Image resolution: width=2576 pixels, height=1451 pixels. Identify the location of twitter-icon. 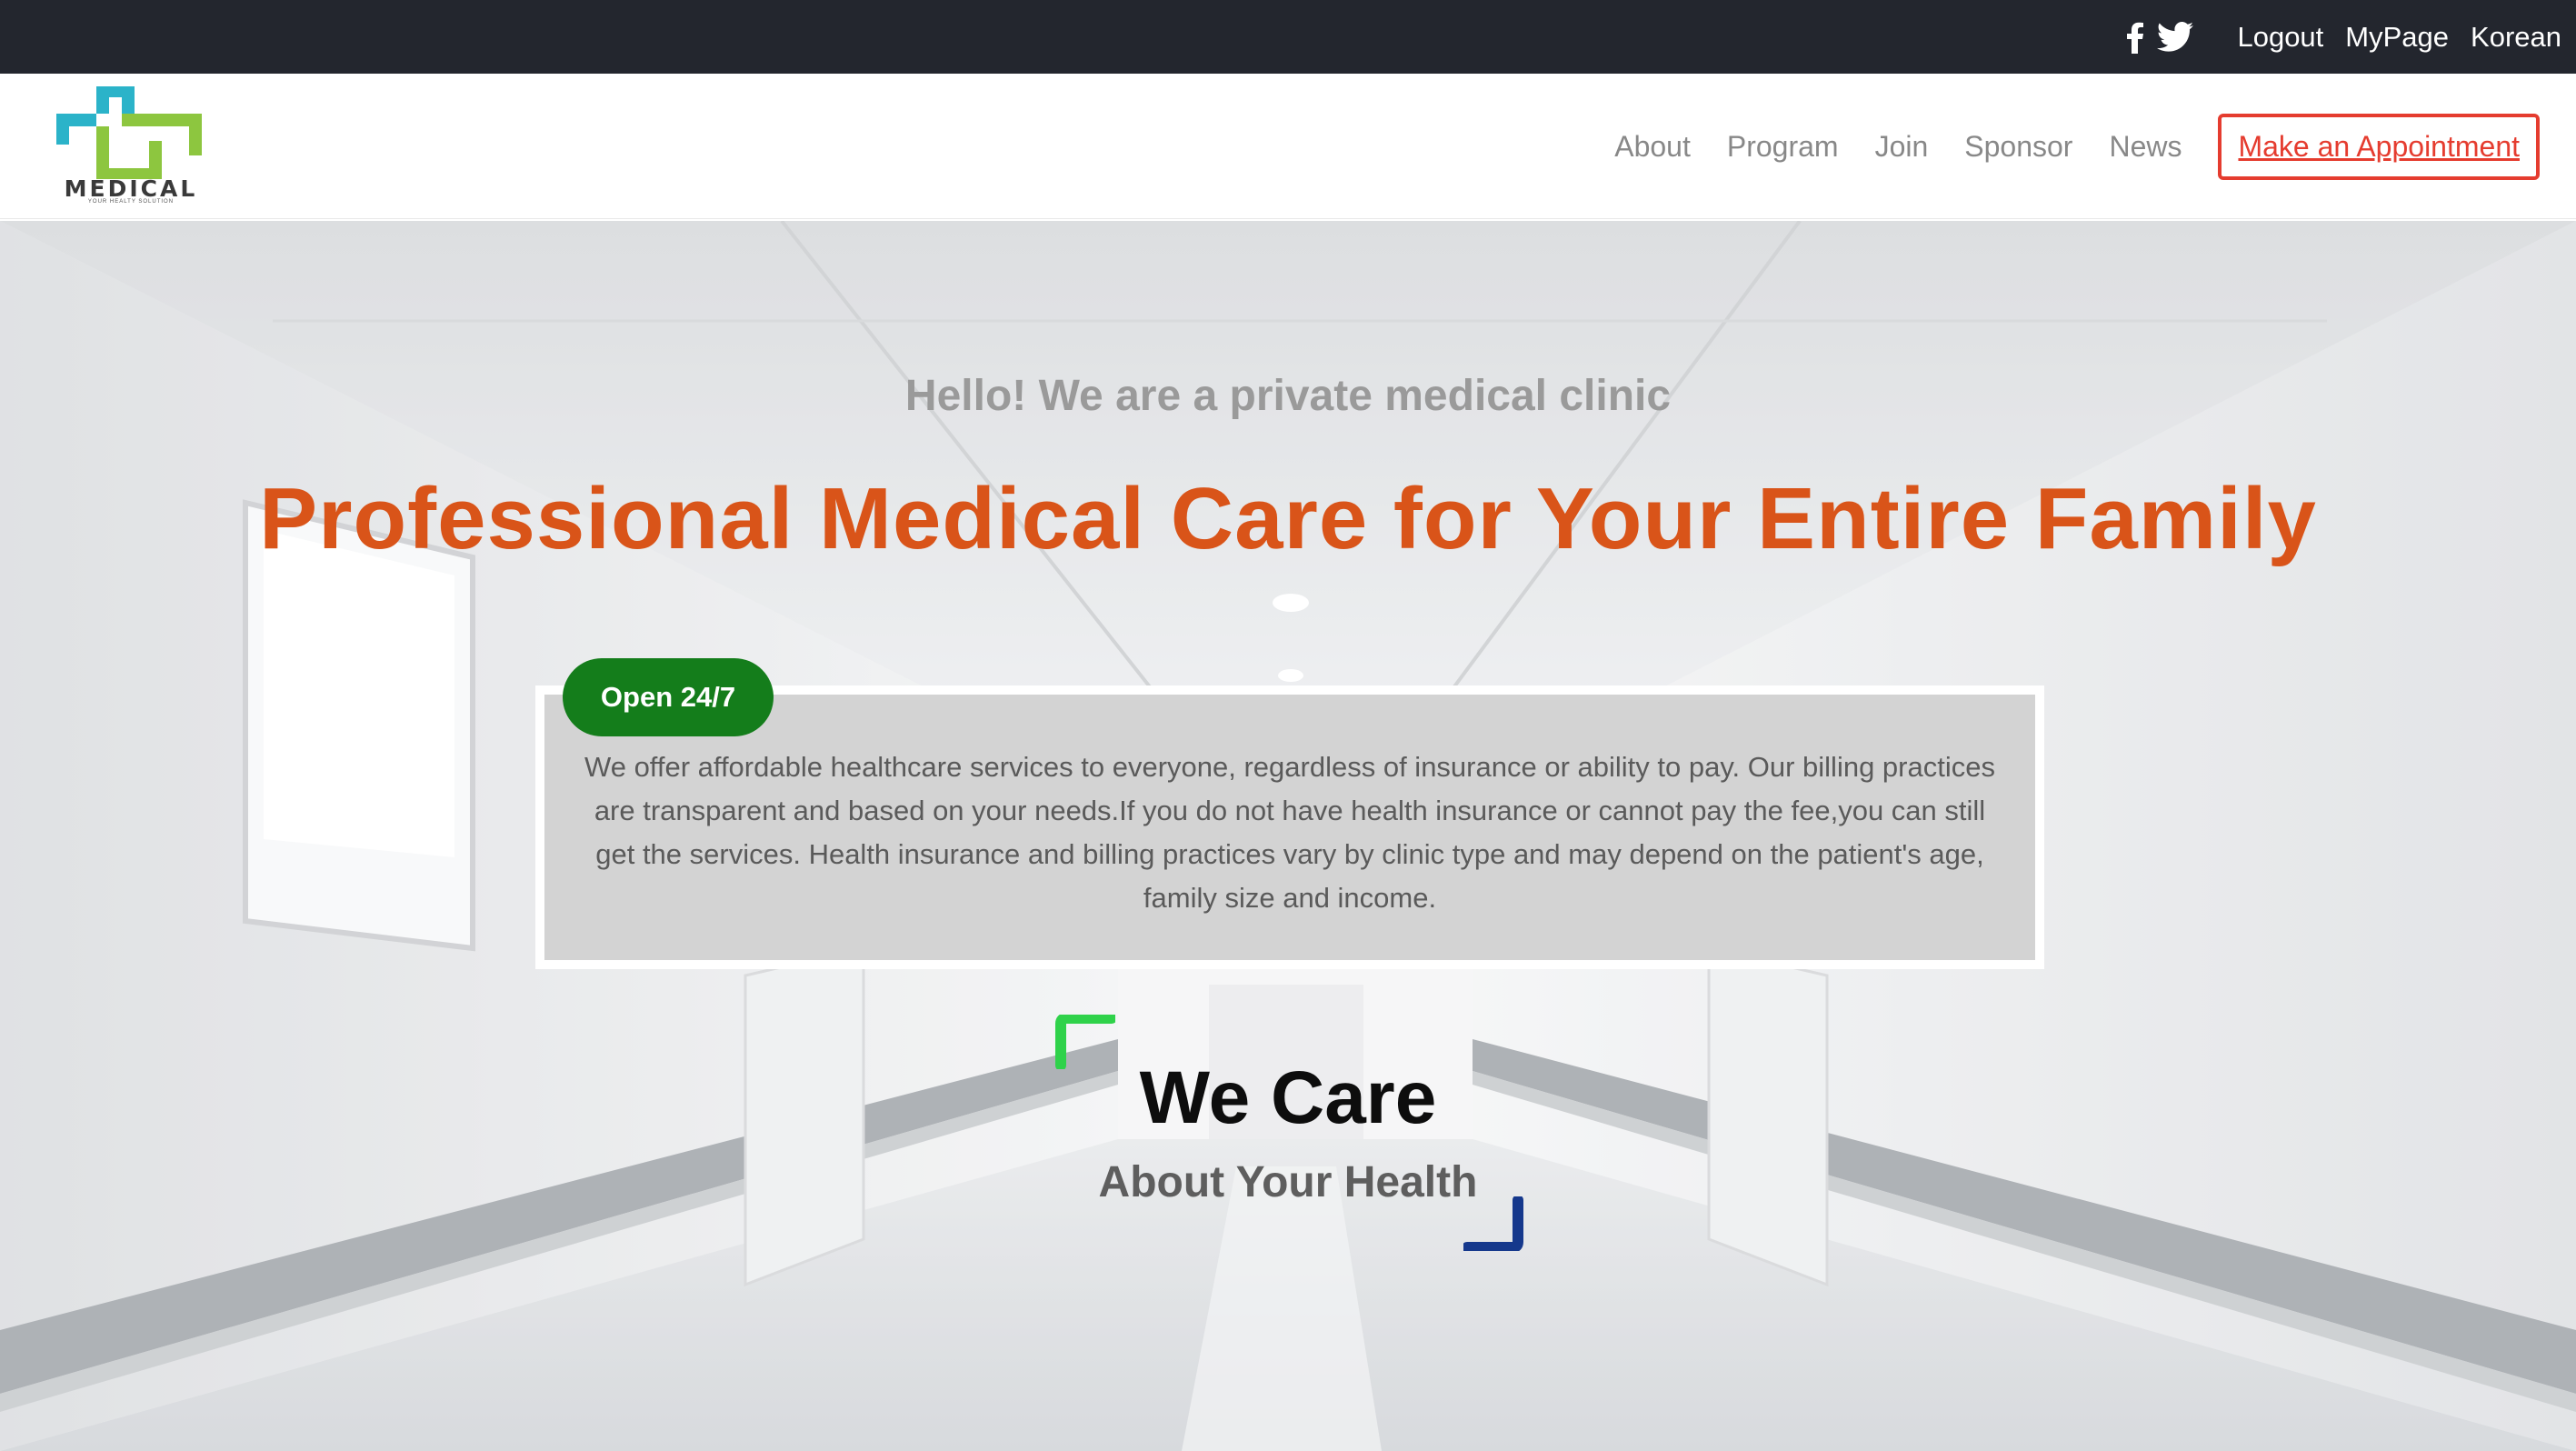
(2175, 37).